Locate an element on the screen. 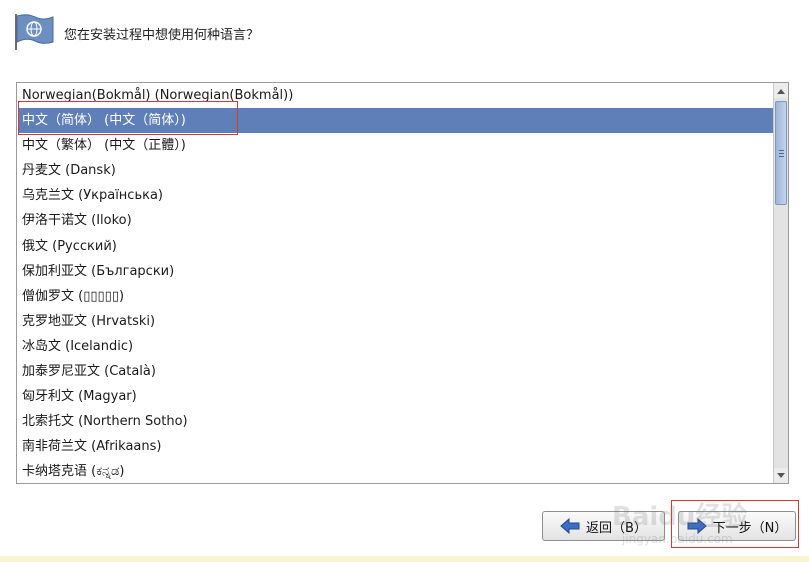  header: 您在安装过程中想使用何种语言？ is located at coordinates (404, 30).